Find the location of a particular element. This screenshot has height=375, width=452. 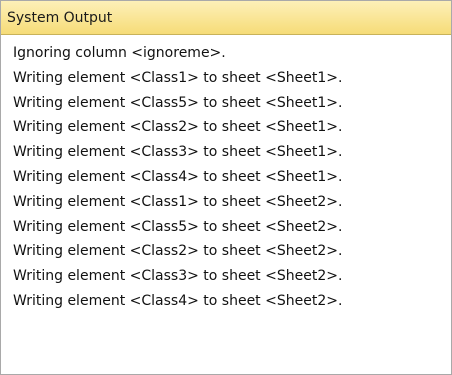

output-line: Ignoring column <ignoreme>. is located at coordinates (232, 53).